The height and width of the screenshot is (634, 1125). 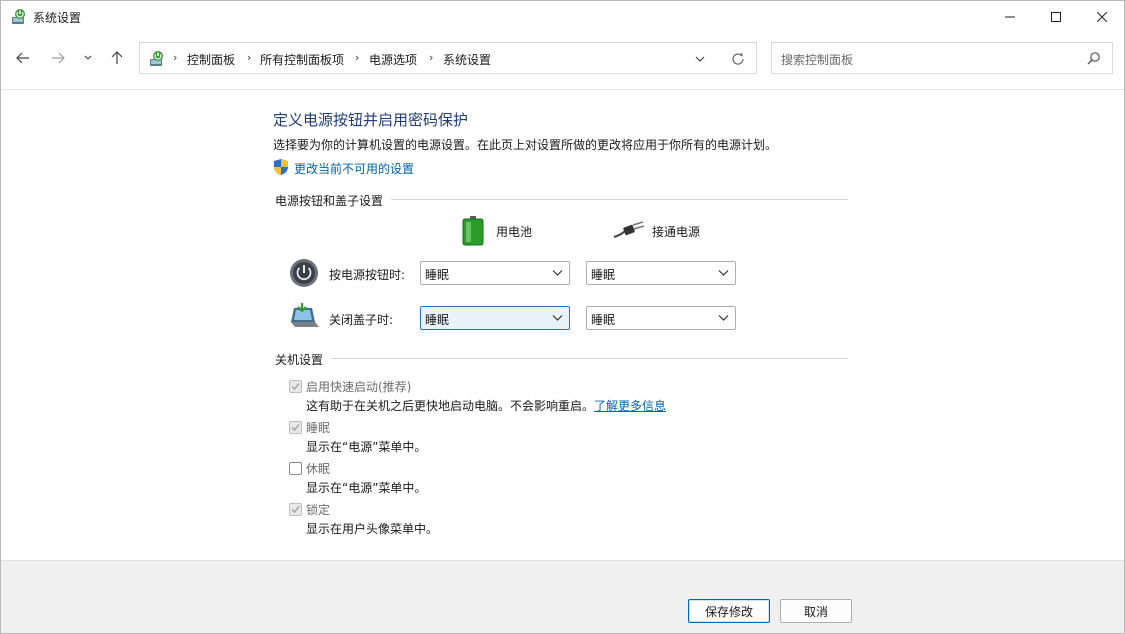 I want to click on arrow-up-icon, so click(x=117, y=57).